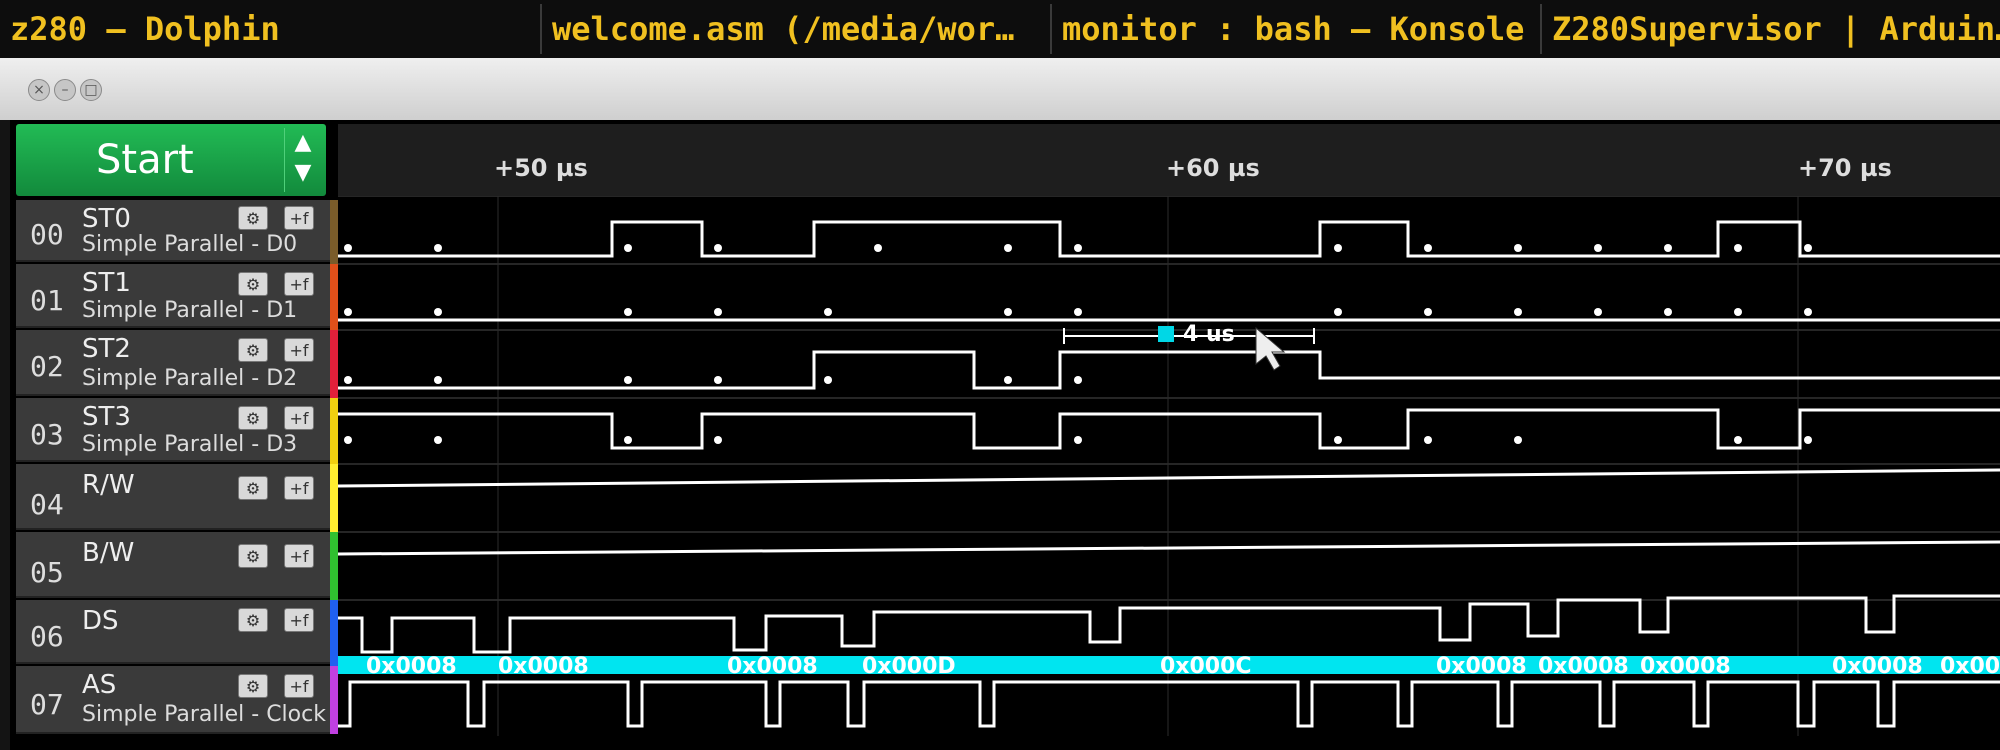  What do you see at coordinates (106, 219) in the screenshot?
I see `channel-name: ST0` at bounding box center [106, 219].